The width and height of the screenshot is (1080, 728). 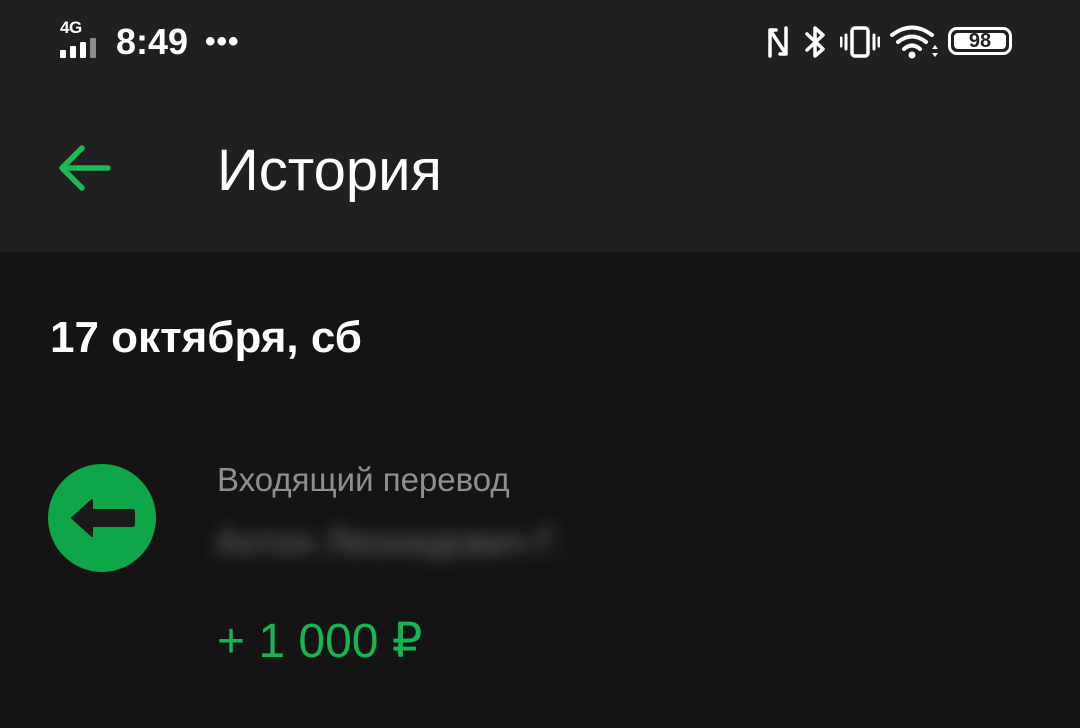 What do you see at coordinates (778, 42) in the screenshot?
I see `nfc-icon` at bounding box center [778, 42].